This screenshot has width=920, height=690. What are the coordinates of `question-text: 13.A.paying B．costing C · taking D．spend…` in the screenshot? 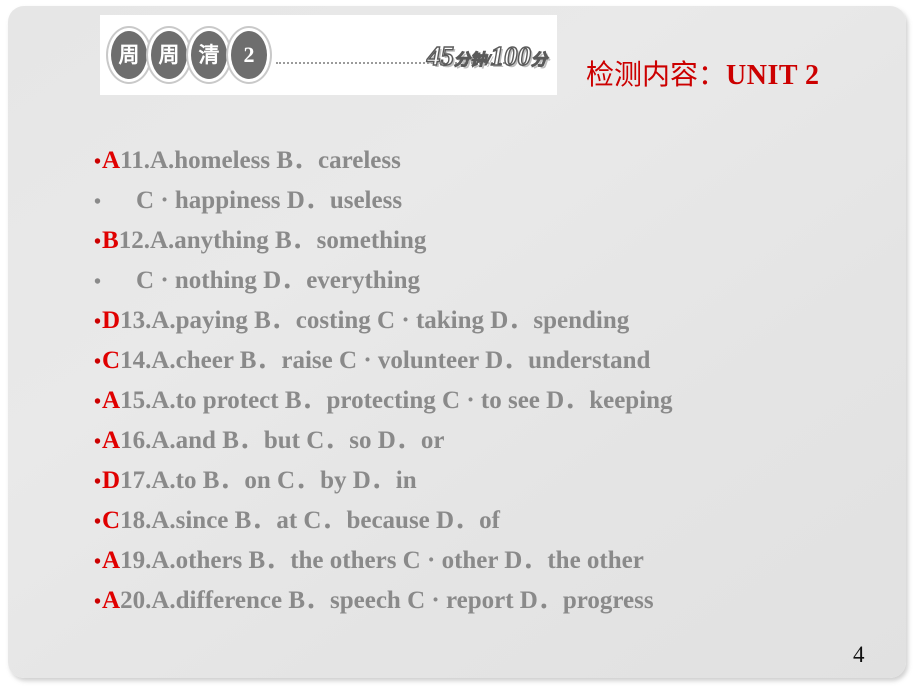 It's located at (375, 320).